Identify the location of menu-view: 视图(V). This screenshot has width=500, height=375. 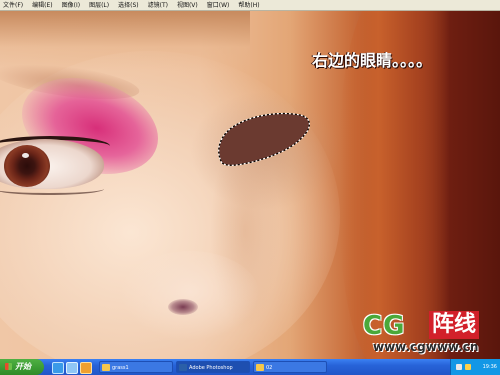
(187, 5).